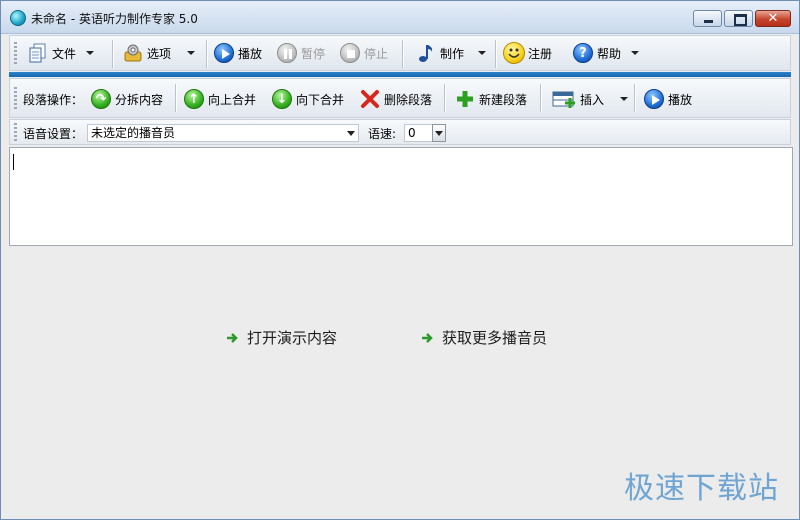 The height and width of the screenshot is (520, 800). Describe the element at coordinates (400, 74) in the screenshot. I see `accent-divider` at that location.